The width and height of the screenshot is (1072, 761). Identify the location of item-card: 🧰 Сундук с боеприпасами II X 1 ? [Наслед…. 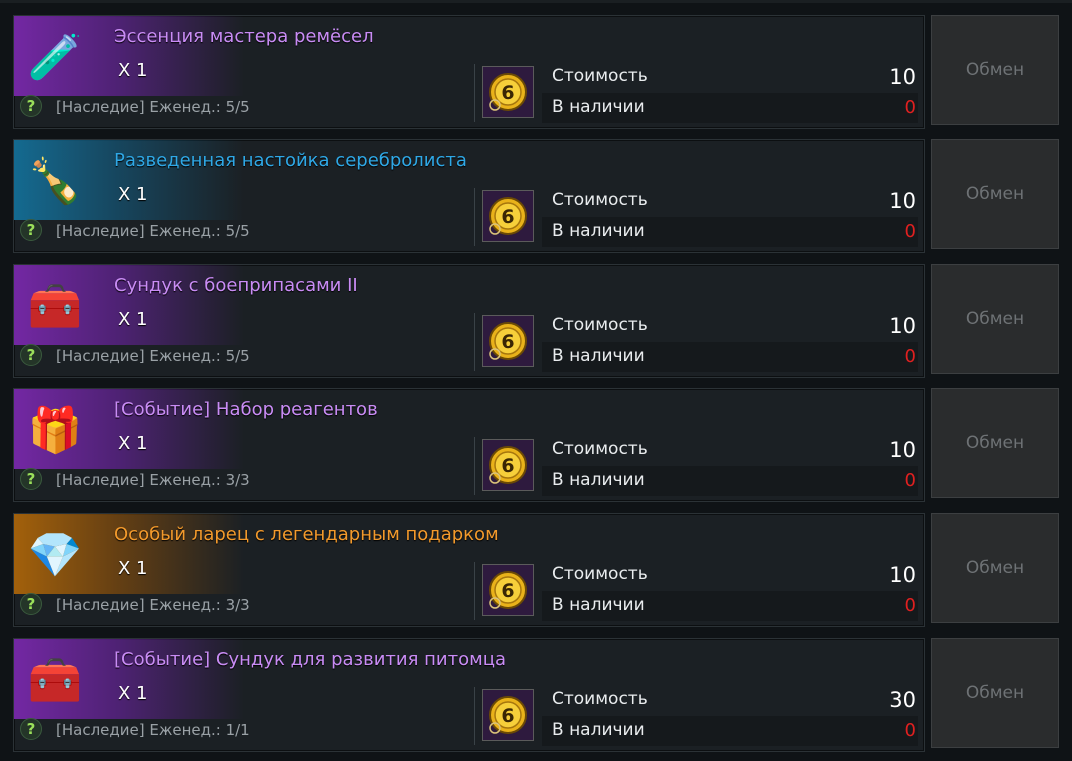
(469, 321).